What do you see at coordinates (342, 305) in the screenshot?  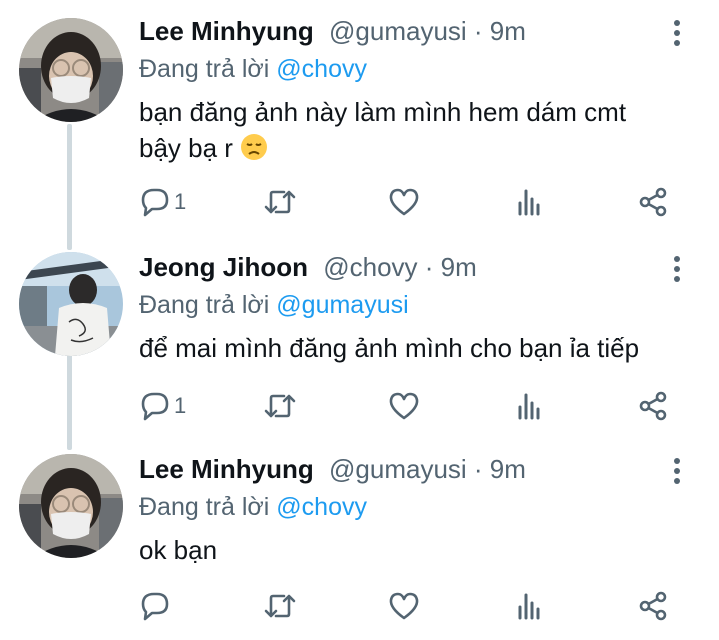 I see `mention-link: @gumayusi` at bounding box center [342, 305].